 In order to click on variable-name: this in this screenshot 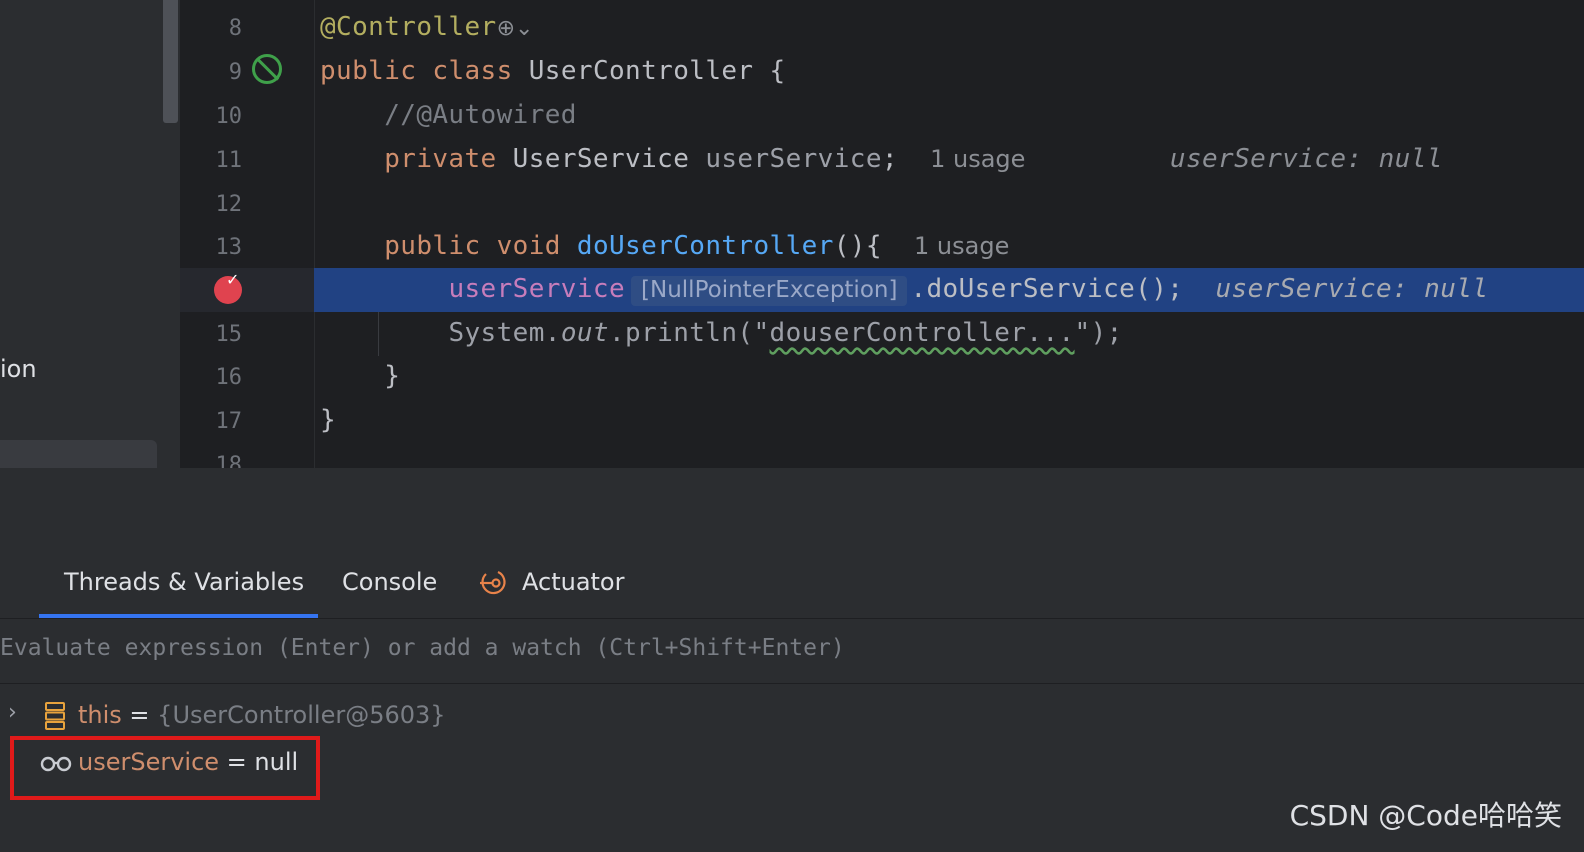, I will do `click(100, 715)`.